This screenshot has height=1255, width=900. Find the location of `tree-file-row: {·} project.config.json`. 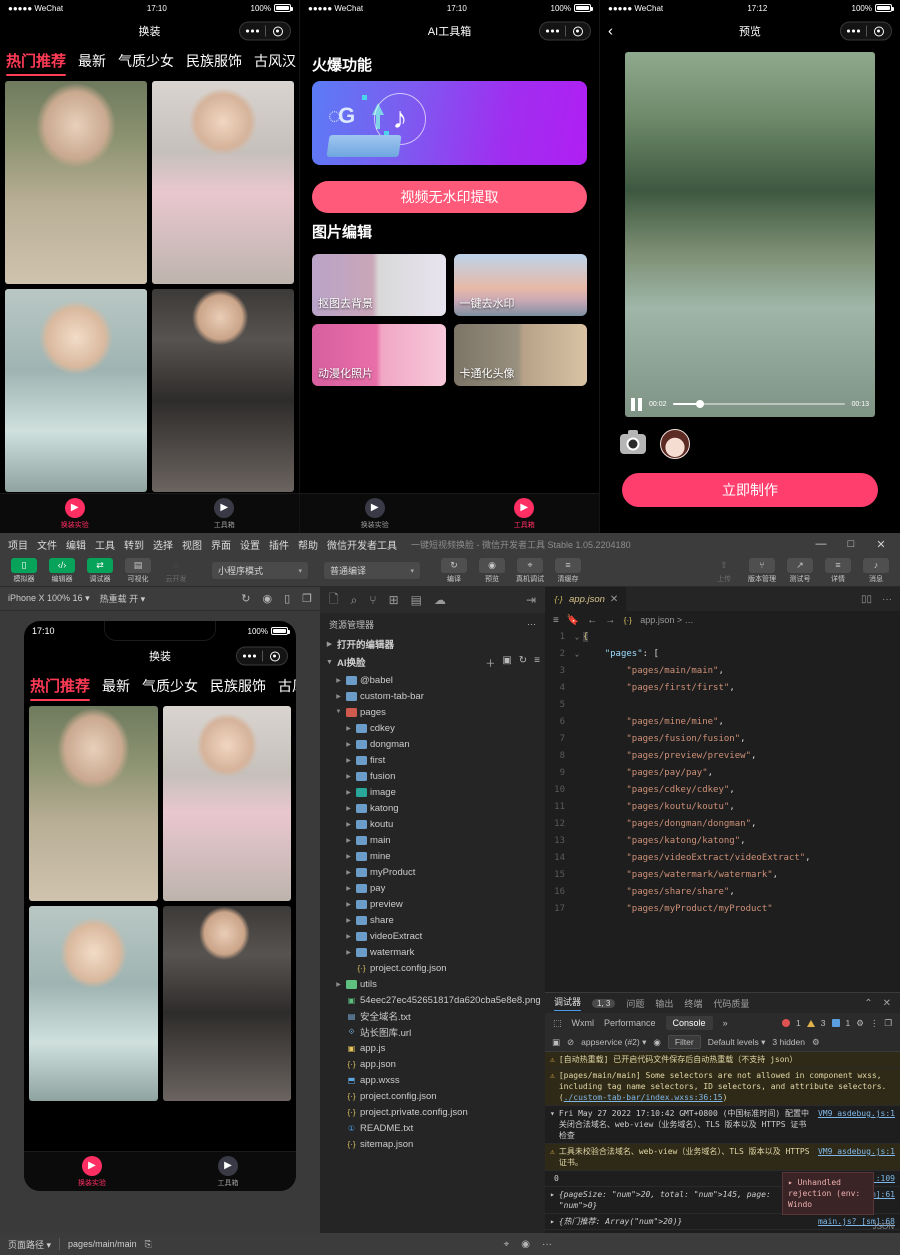

tree-file-row: {·} project.config.json is located at coordinates (432, 968).